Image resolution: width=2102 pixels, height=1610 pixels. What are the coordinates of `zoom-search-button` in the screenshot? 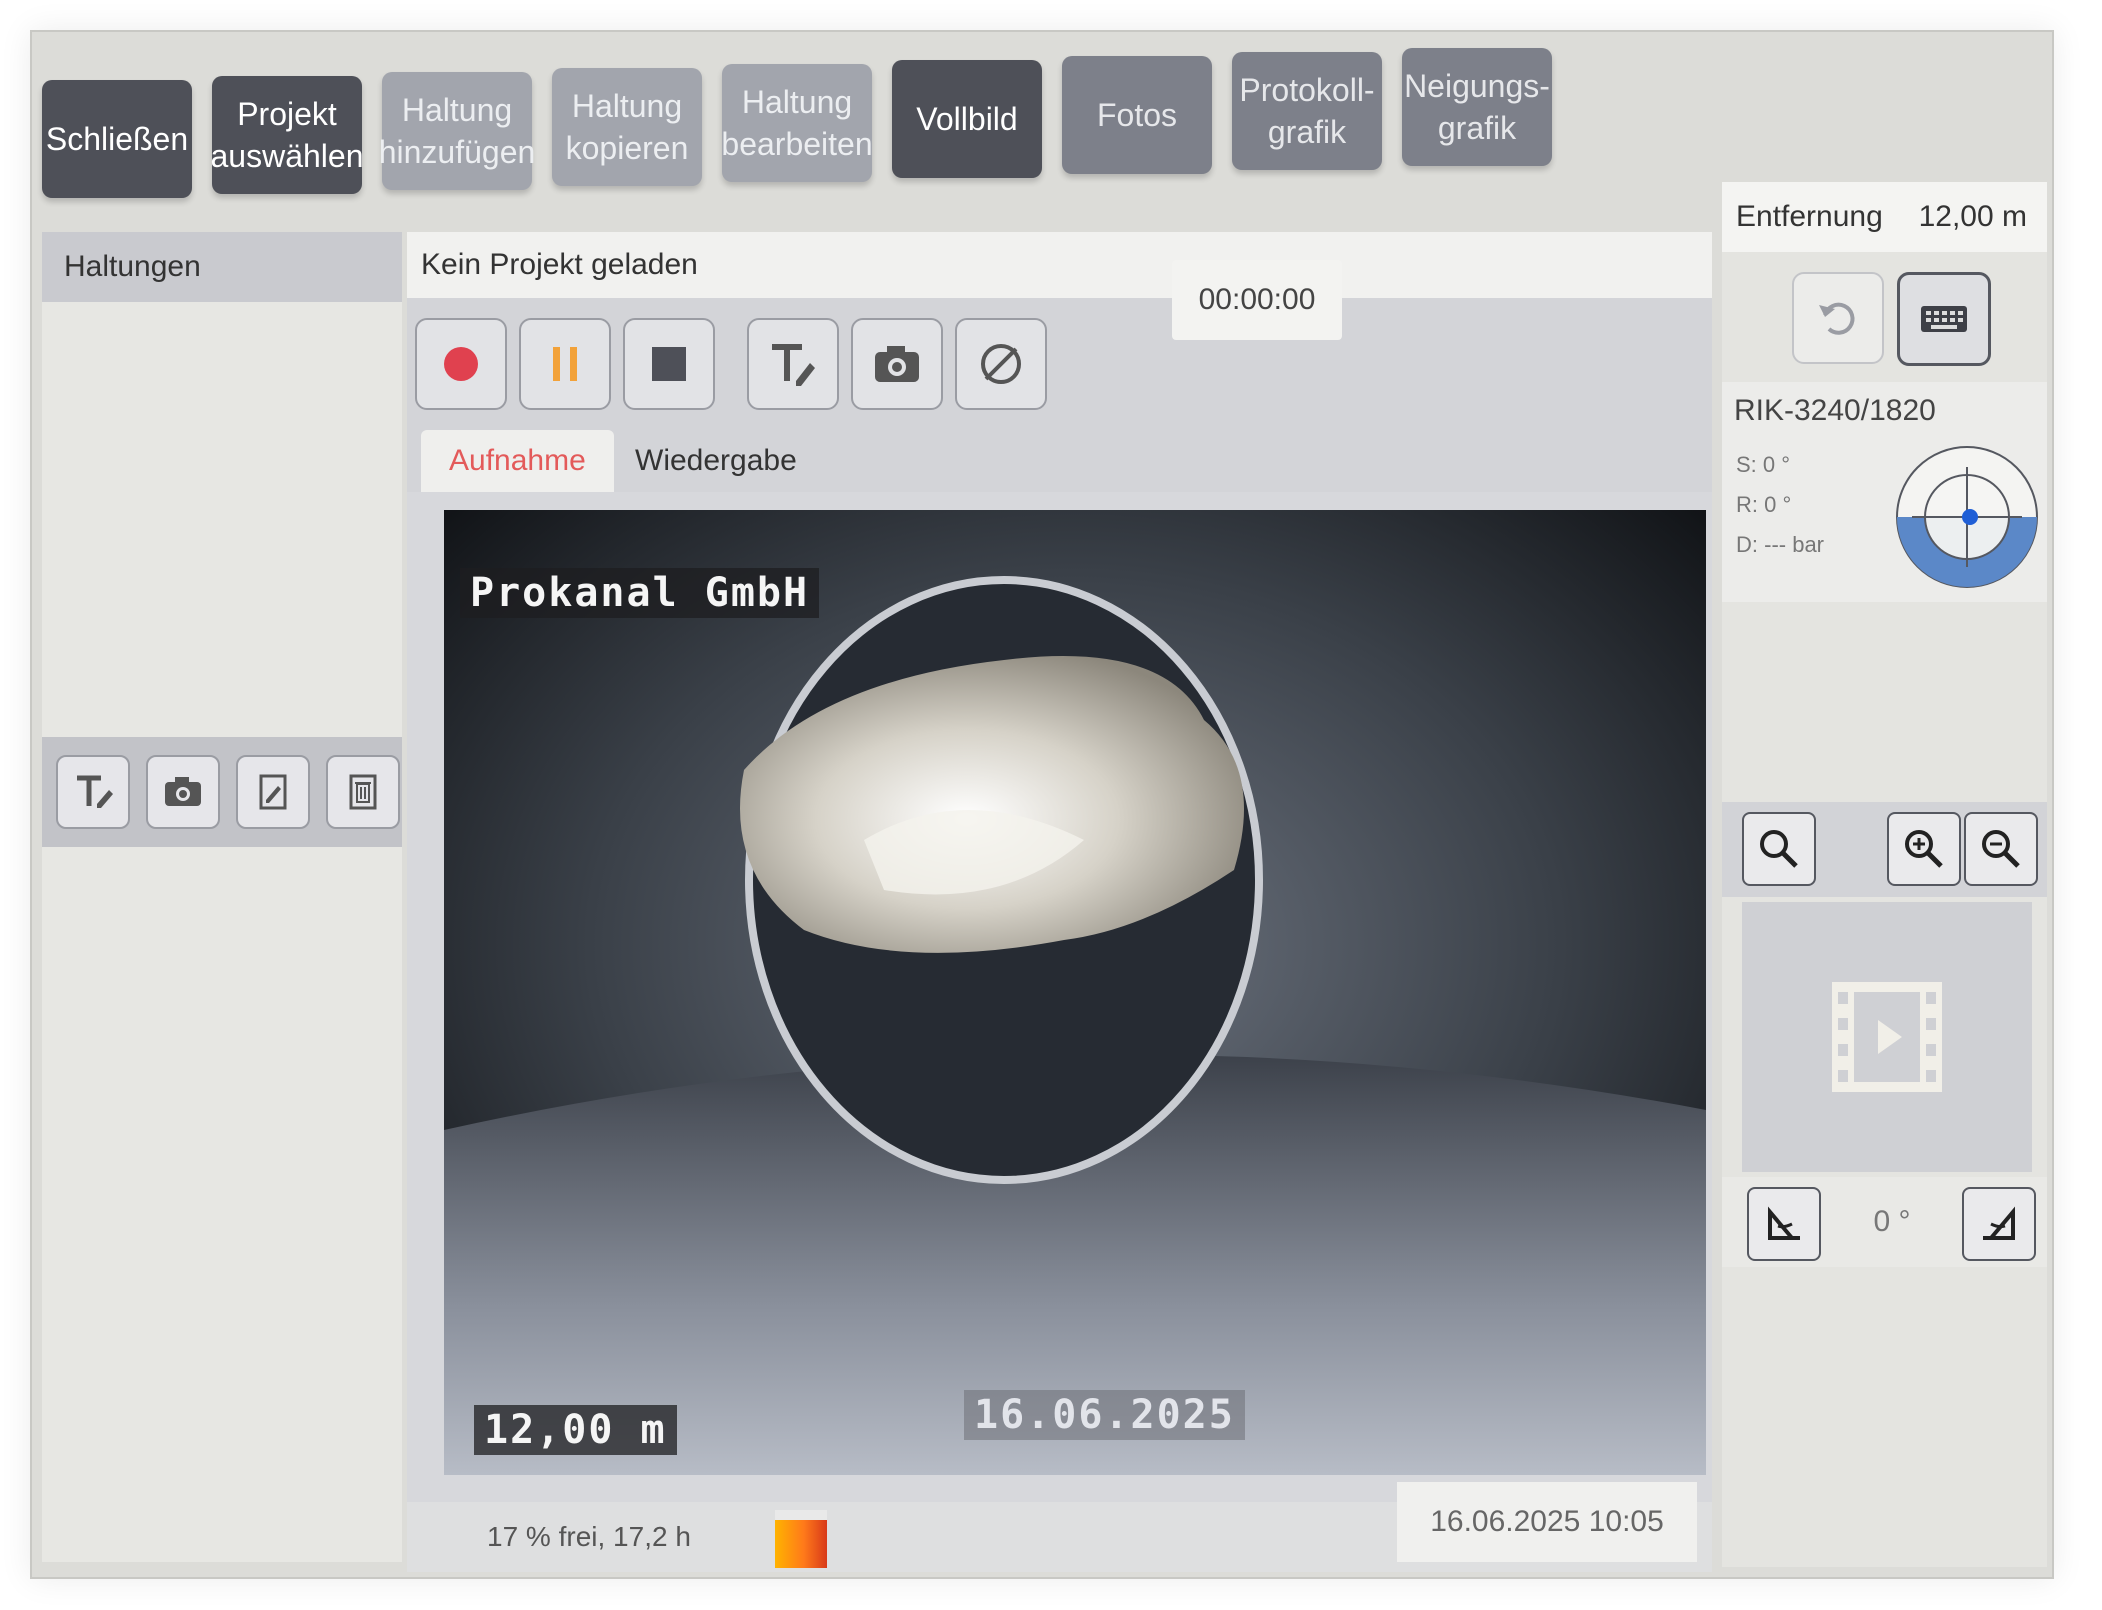 It's located at (1779, 849).